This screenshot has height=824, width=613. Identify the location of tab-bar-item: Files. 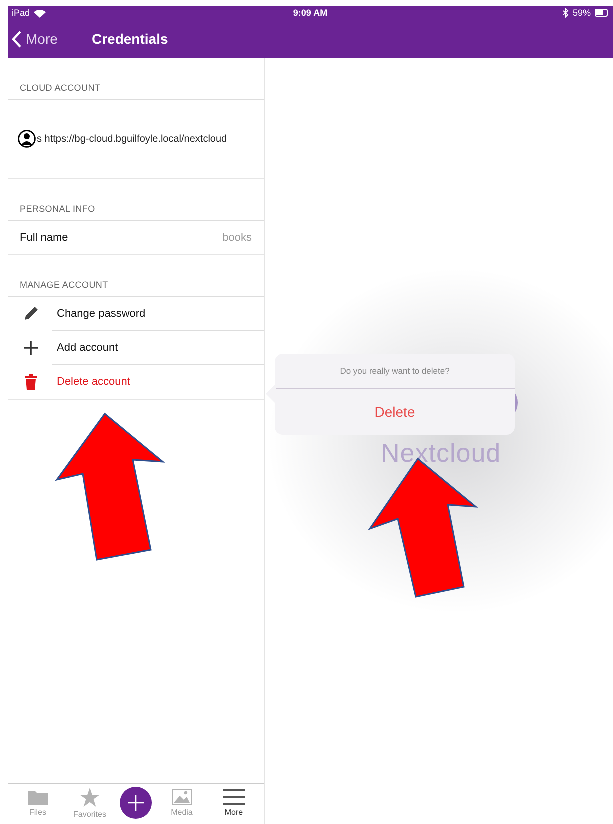
(38, 803).